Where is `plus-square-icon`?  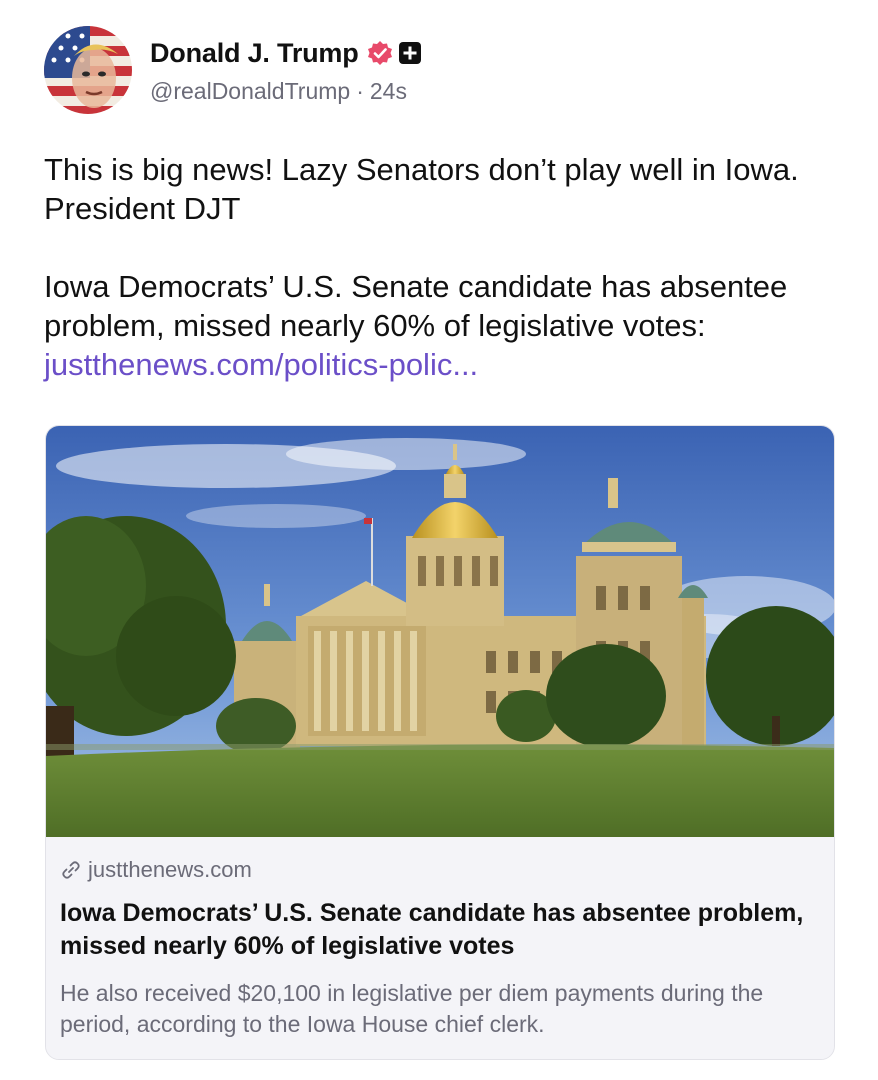
plus-square-icon is located at coordinates (409, 53).